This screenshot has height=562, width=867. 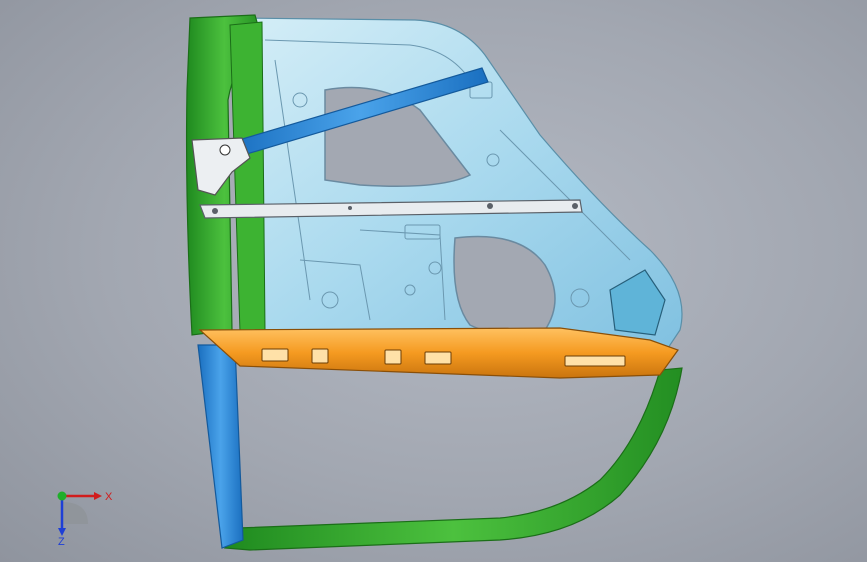 I want to click on hinge-pivot, so click(x=225, y=150).